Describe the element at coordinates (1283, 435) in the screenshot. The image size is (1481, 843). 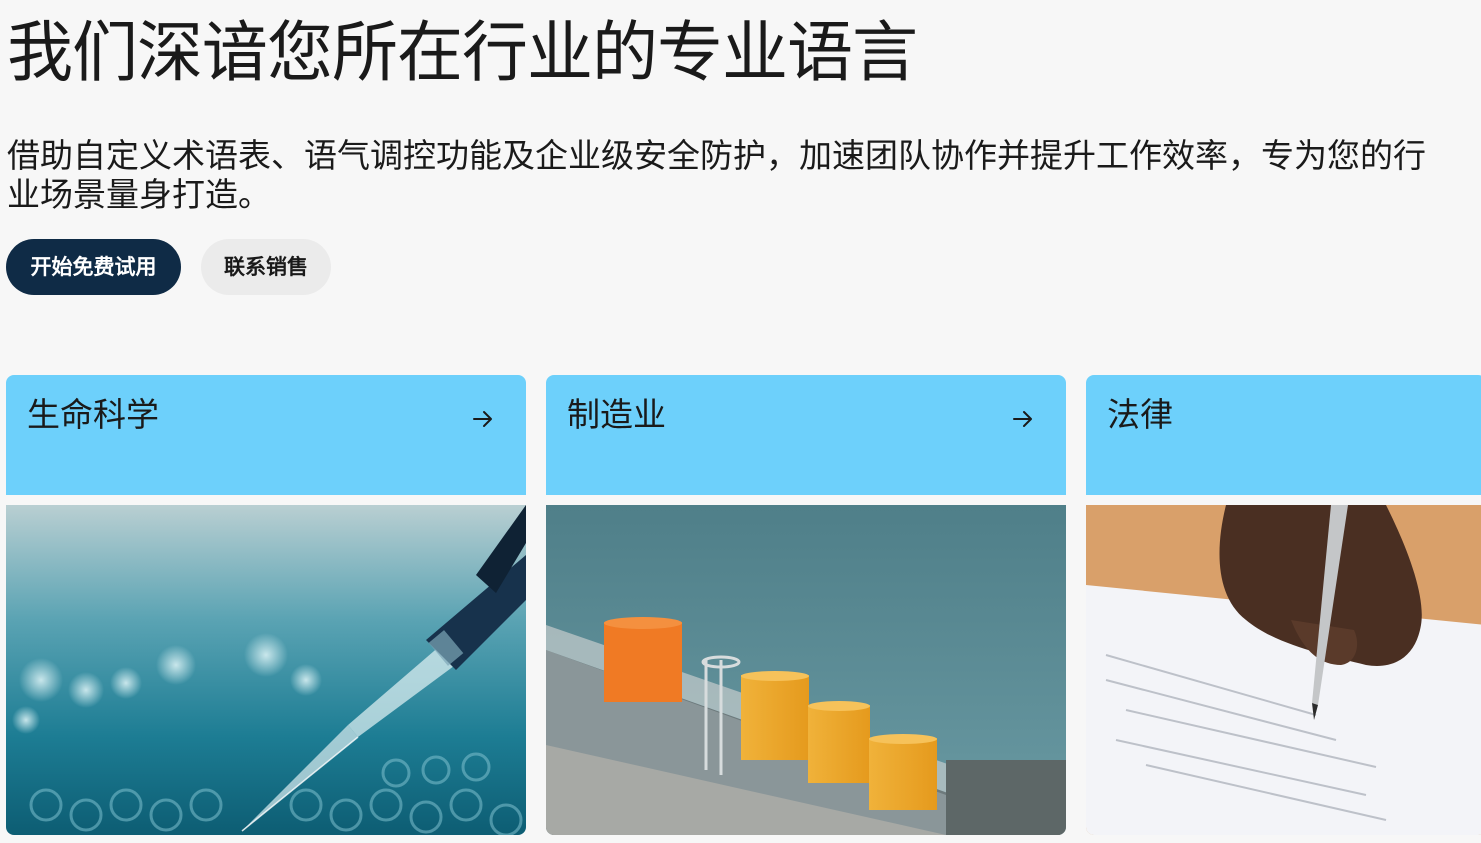
I see `card-header: 法律` at that location.